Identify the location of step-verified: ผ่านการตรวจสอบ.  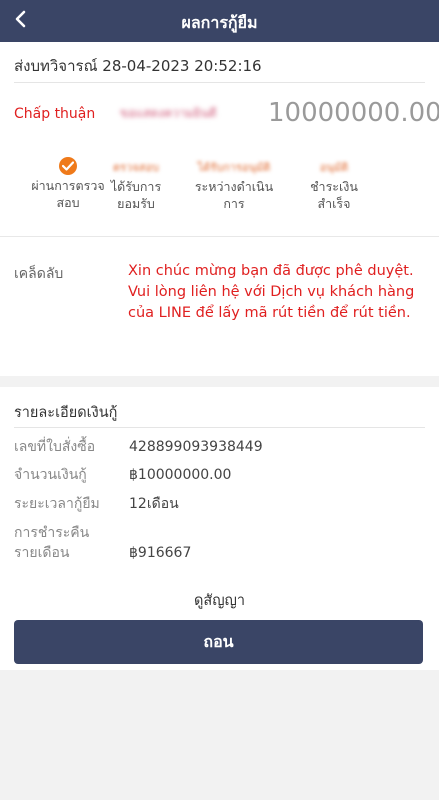
(68, 184).